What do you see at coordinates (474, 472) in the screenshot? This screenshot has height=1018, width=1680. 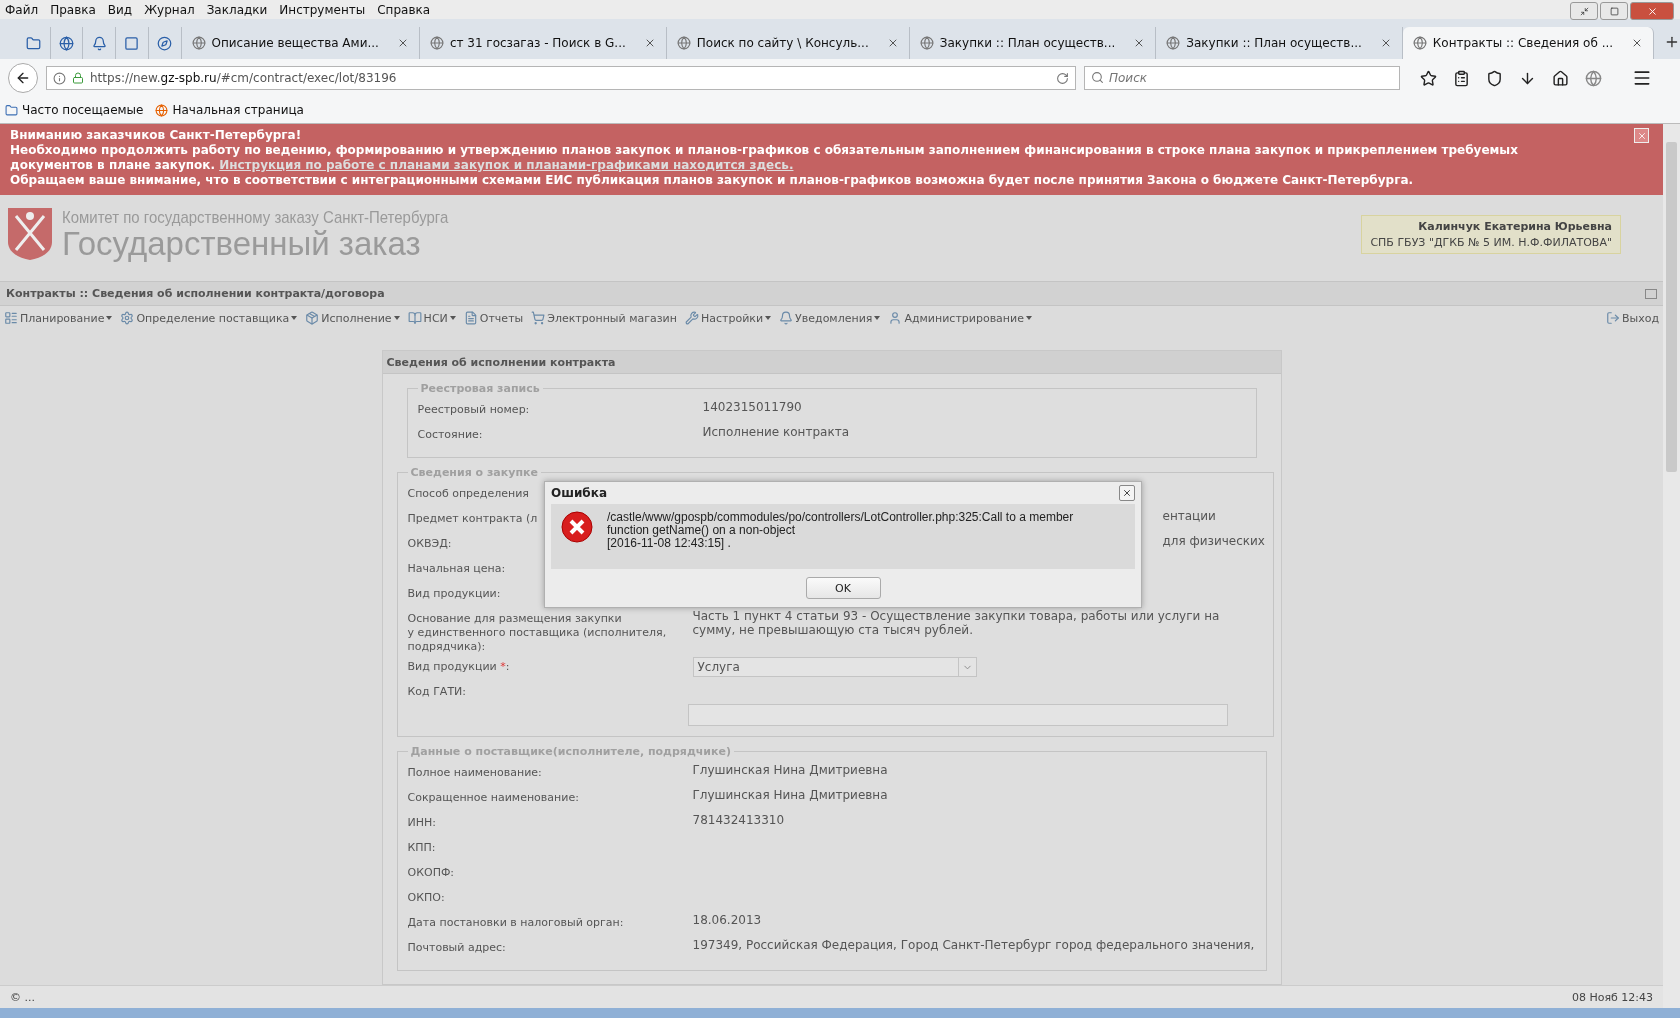 I see `section-title: Сведения о закупке` at bounding box center [474, 472].